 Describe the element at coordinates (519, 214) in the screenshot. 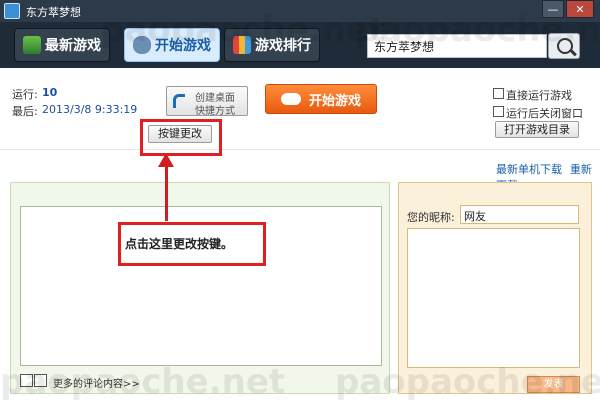

I see `nickname-input: 网友` at that location.